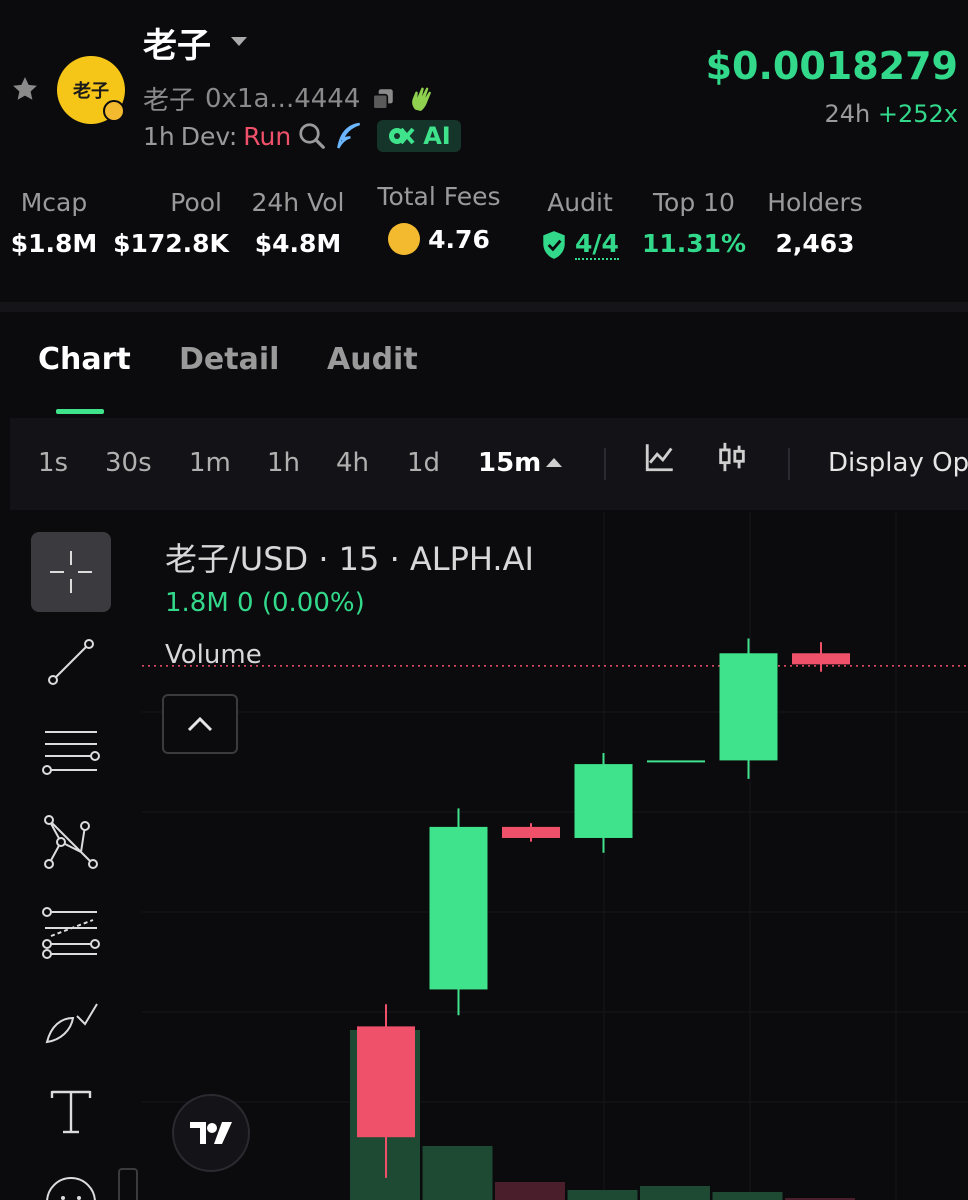 The height and width of the screenshot is (1200, 968). I want to click on interval-1s: 1s, so click(53, 463).